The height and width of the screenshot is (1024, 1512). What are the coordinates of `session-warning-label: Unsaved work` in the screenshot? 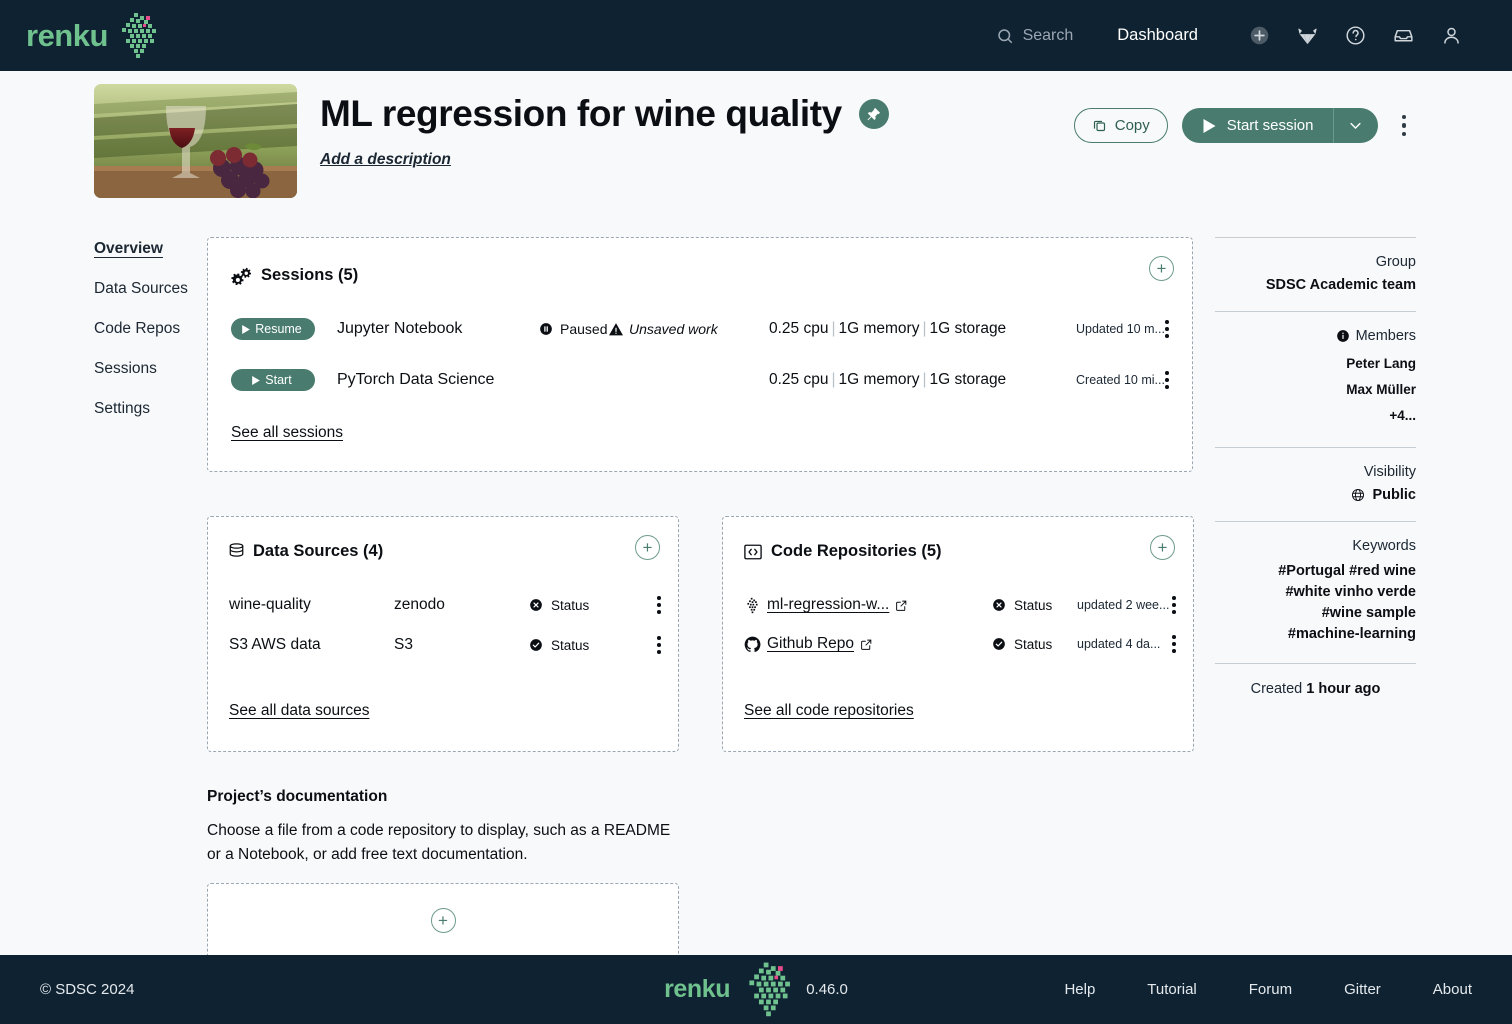 It's located at (673, 329).